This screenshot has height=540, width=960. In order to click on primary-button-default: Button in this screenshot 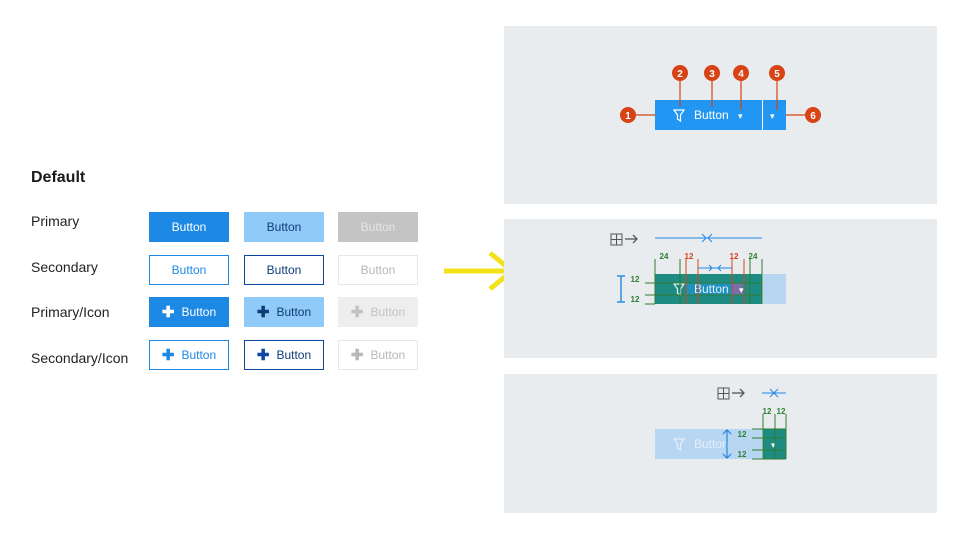, I will do `click(189, 227)`.